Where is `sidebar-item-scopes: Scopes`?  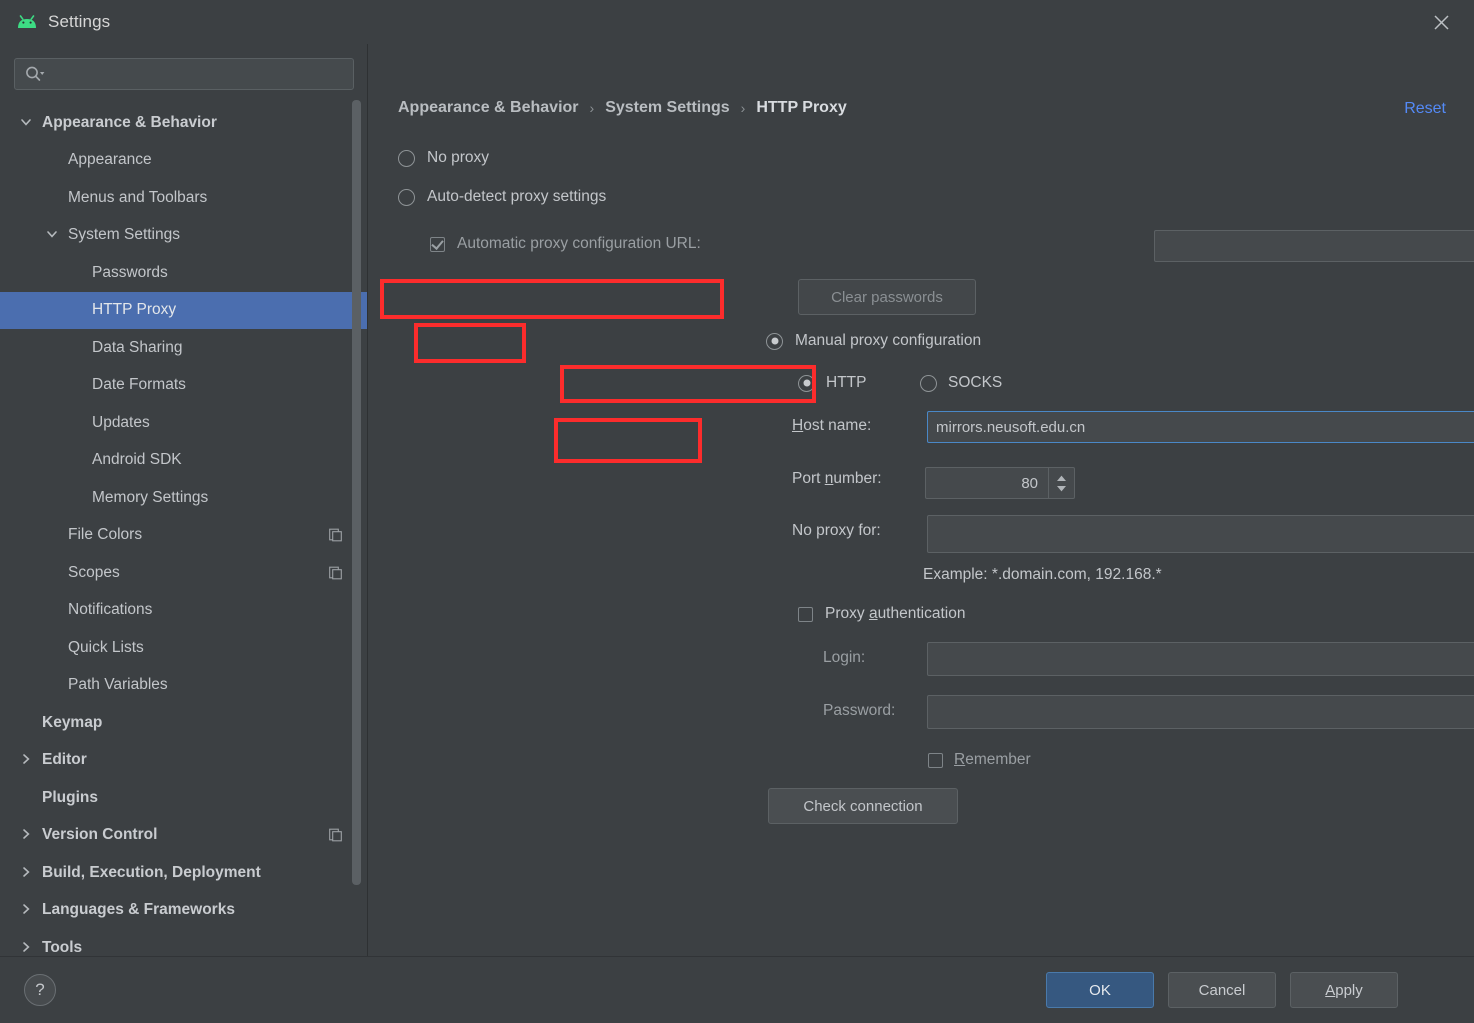 sidebar-item-scopes: Scopes is located at coordinates (183, 573).